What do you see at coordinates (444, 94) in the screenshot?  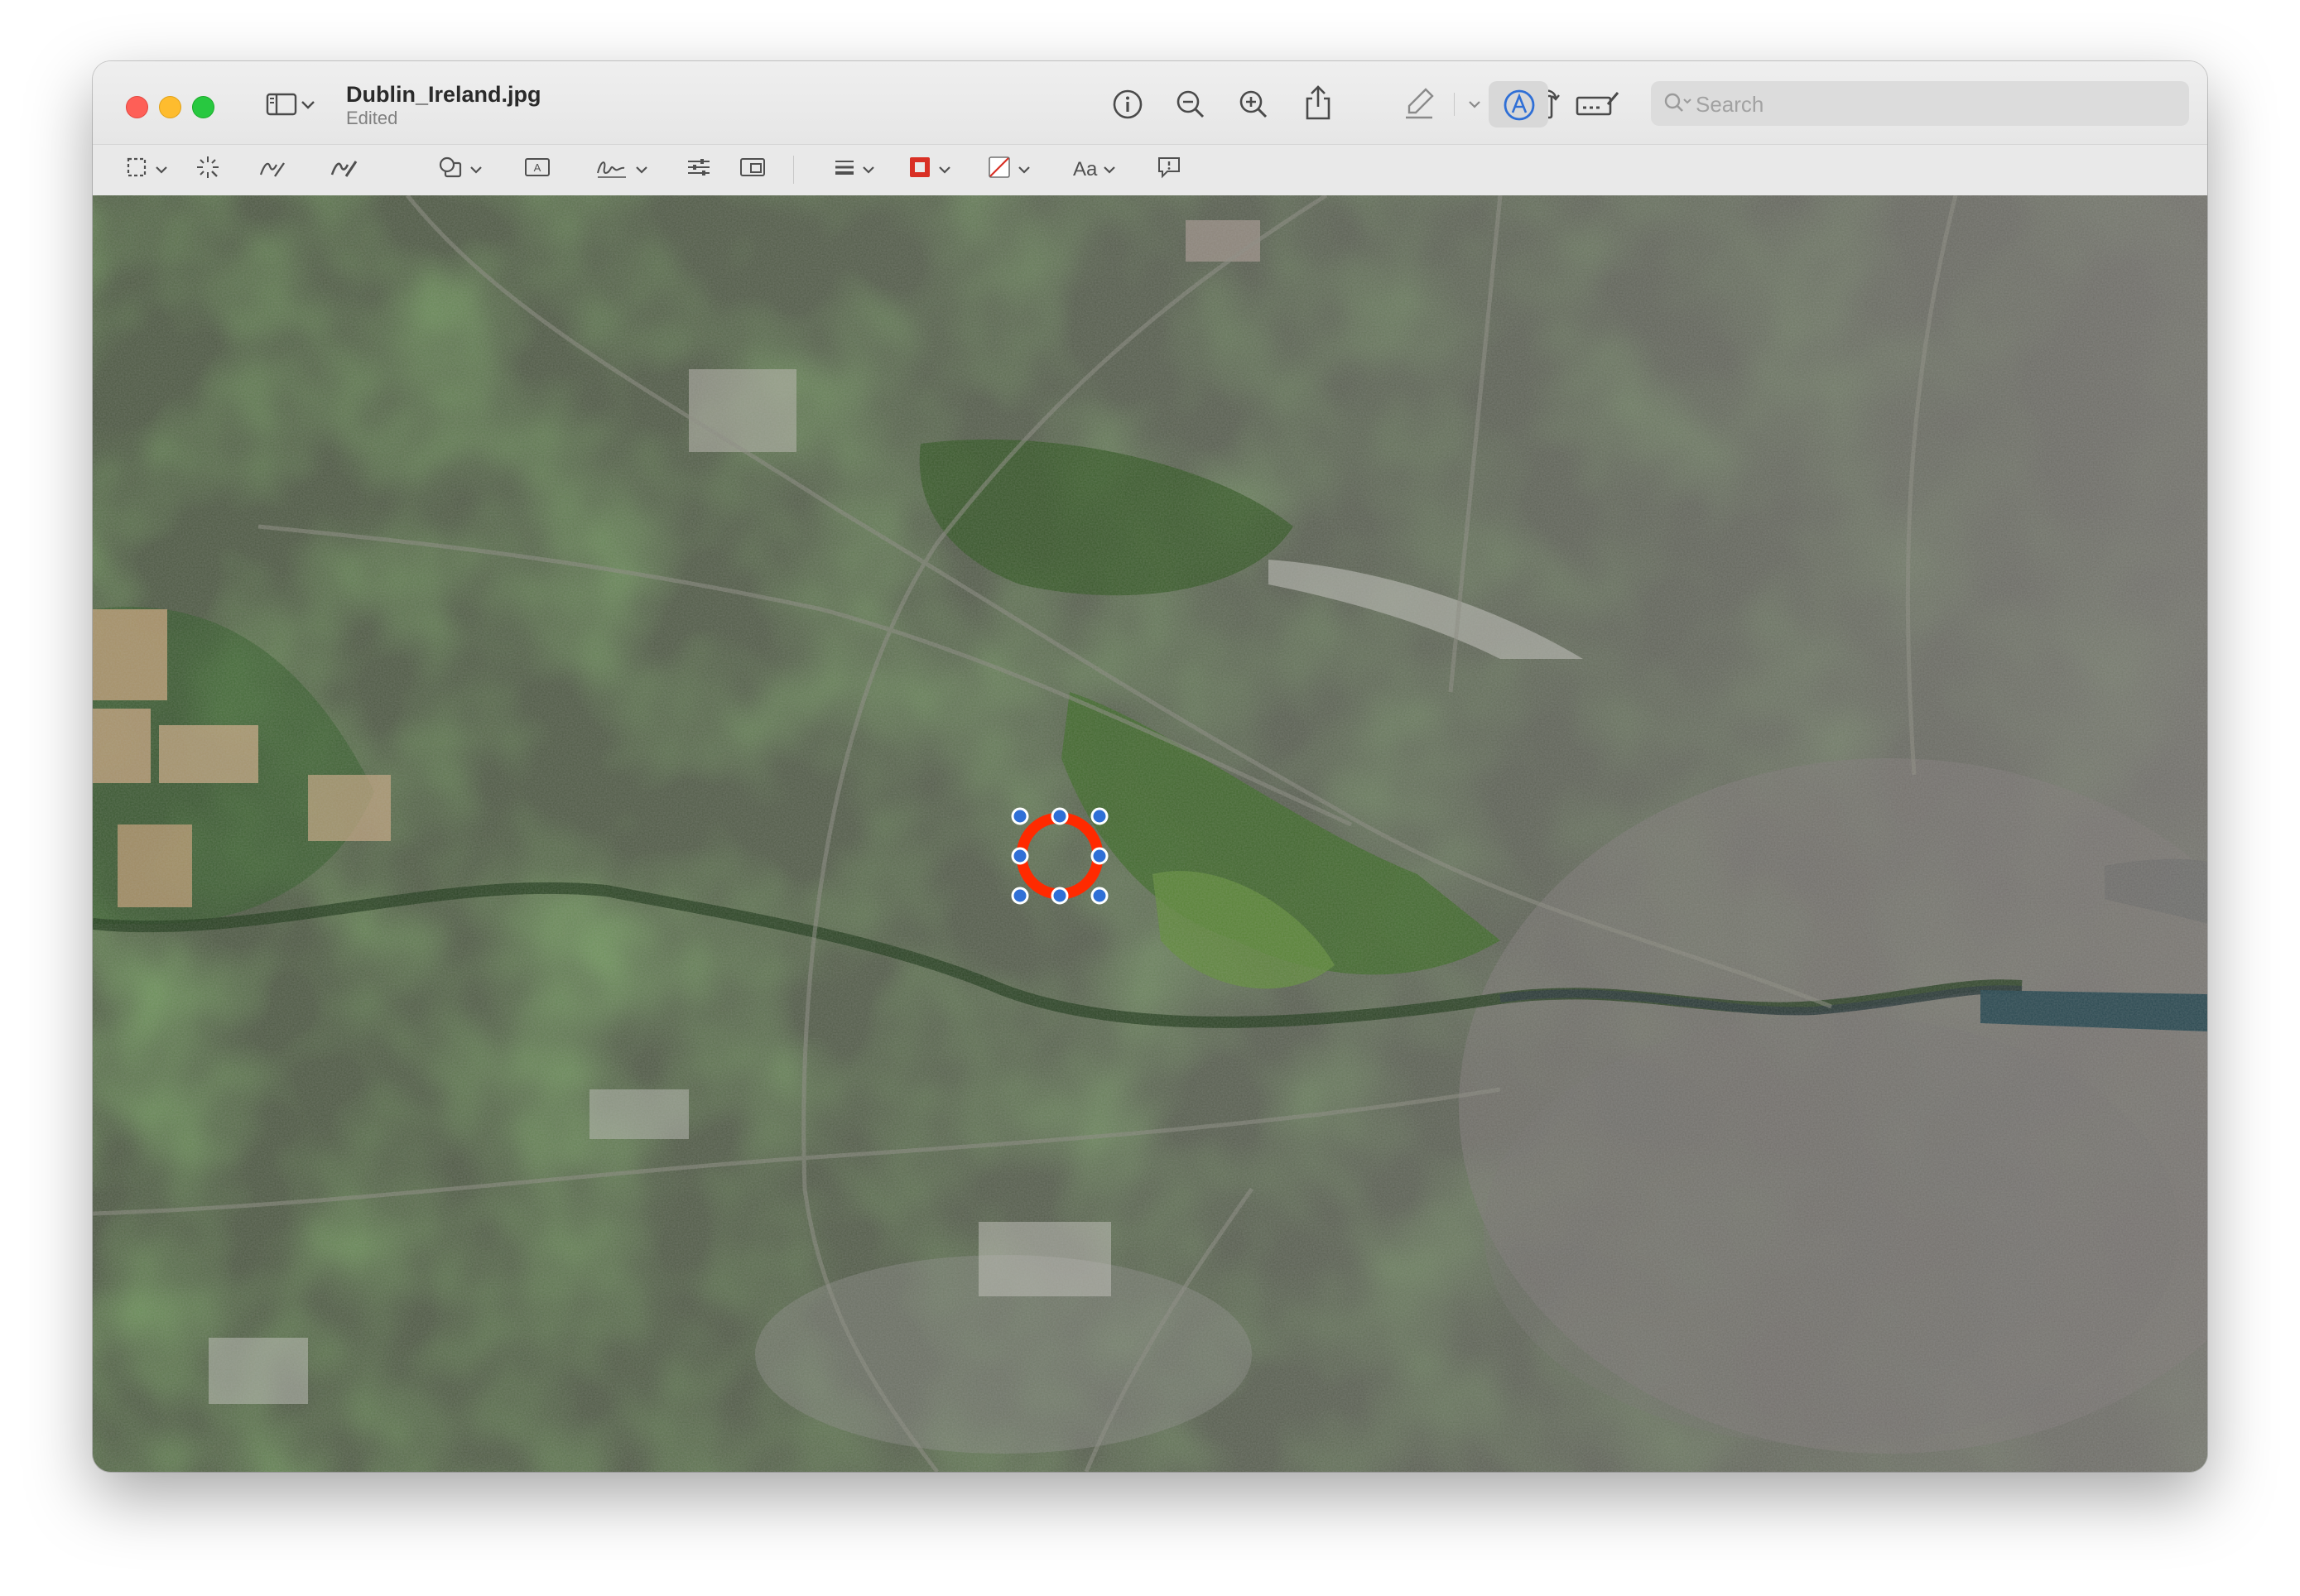 I see `document-title: Dublin_Ireland.jpg` at bounding box center [444, 94].